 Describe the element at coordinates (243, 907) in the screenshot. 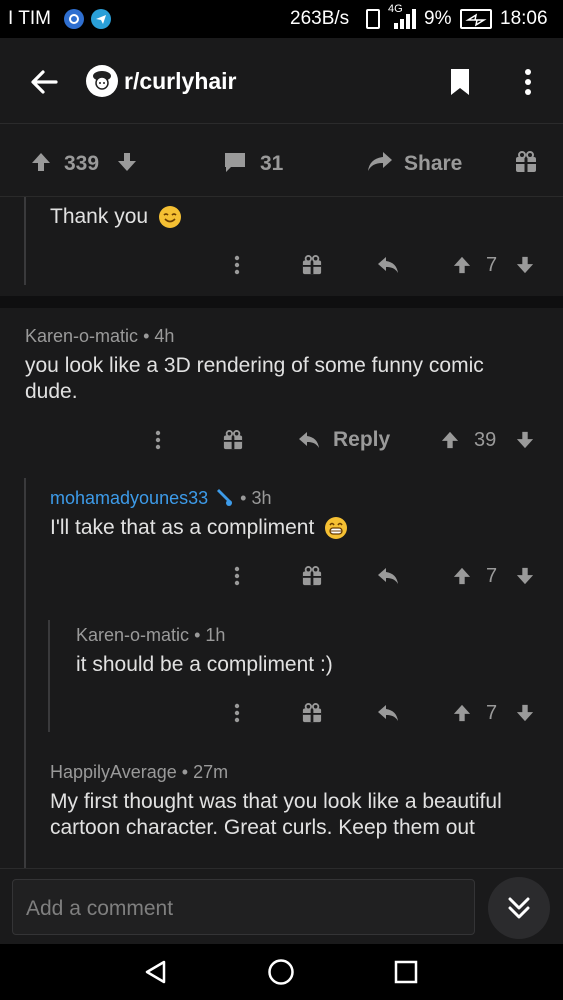

I see `add-comment-field: Add a comment` at that location.